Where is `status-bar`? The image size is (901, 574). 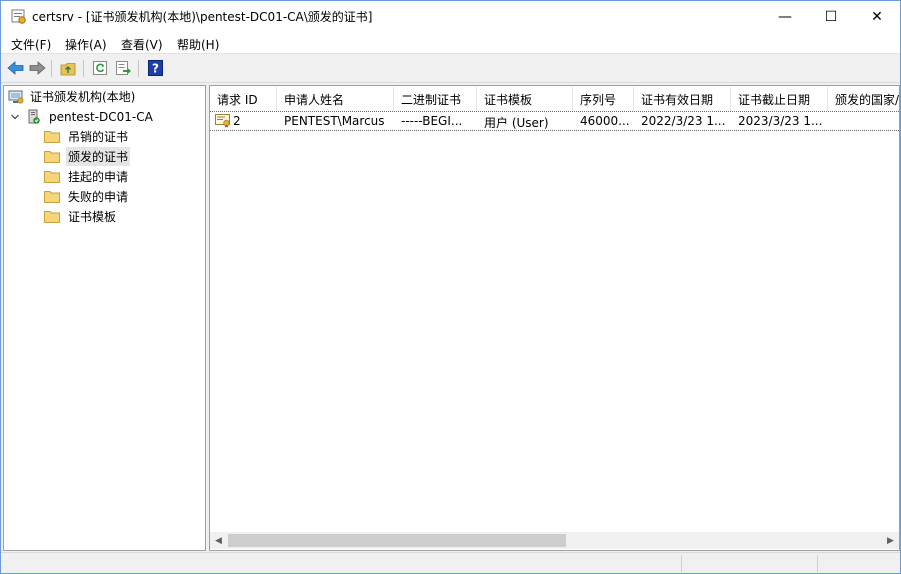
status-bar is located at coordinates (450, 562).